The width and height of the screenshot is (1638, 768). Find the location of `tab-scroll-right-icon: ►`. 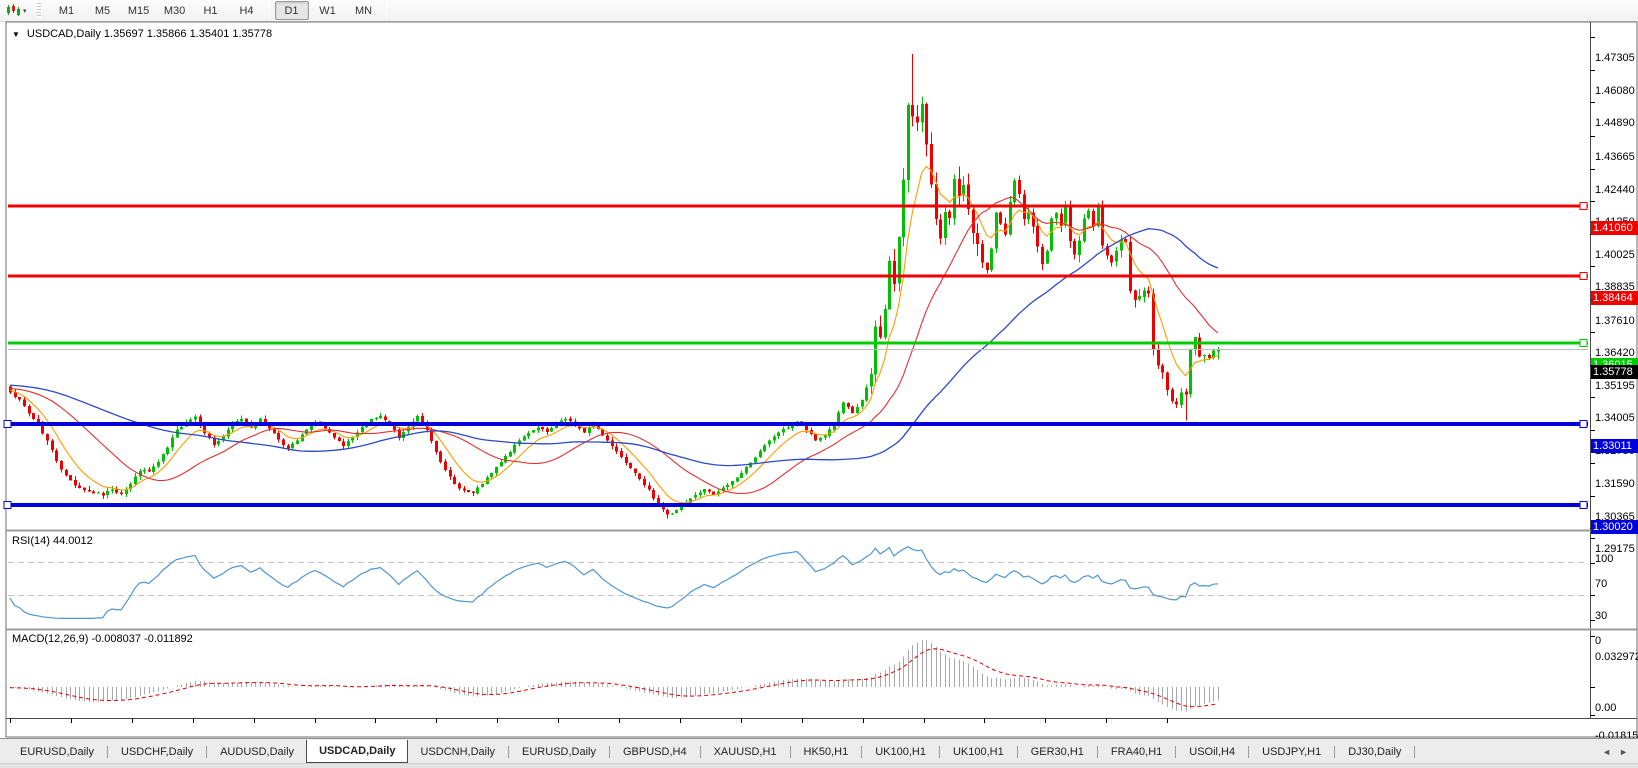

tab-scroll-right-icon: ► is located at coordinates (1623, 752).